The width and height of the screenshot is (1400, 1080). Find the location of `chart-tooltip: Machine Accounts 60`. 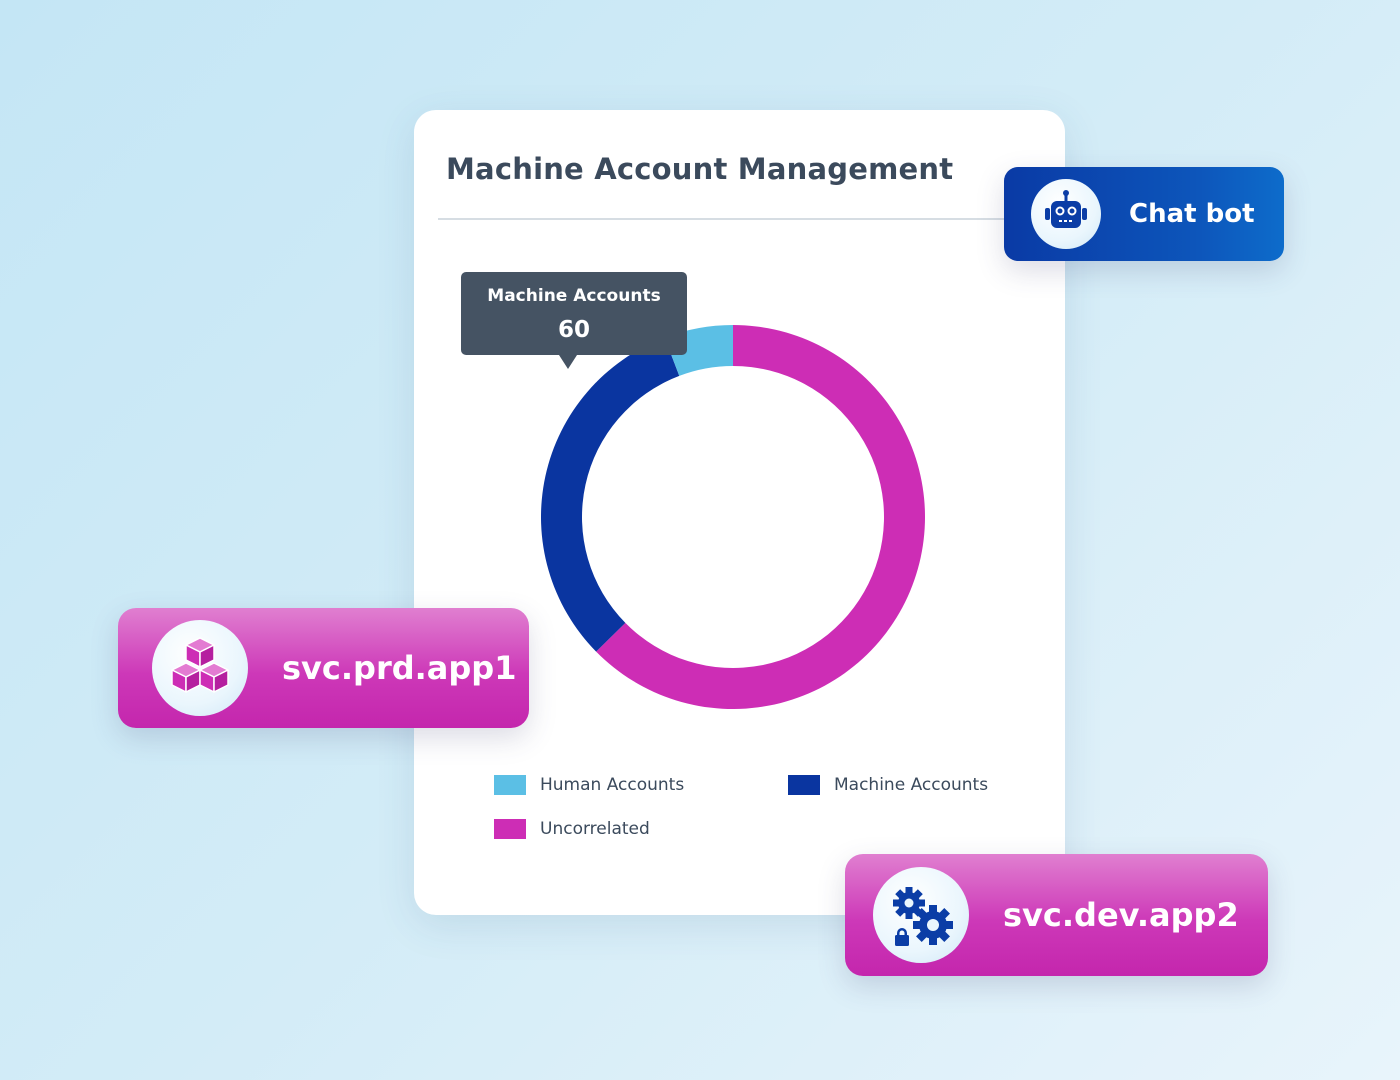

chart-tooltip: Machine Accounts 60 is located at coordinates (574, 320).